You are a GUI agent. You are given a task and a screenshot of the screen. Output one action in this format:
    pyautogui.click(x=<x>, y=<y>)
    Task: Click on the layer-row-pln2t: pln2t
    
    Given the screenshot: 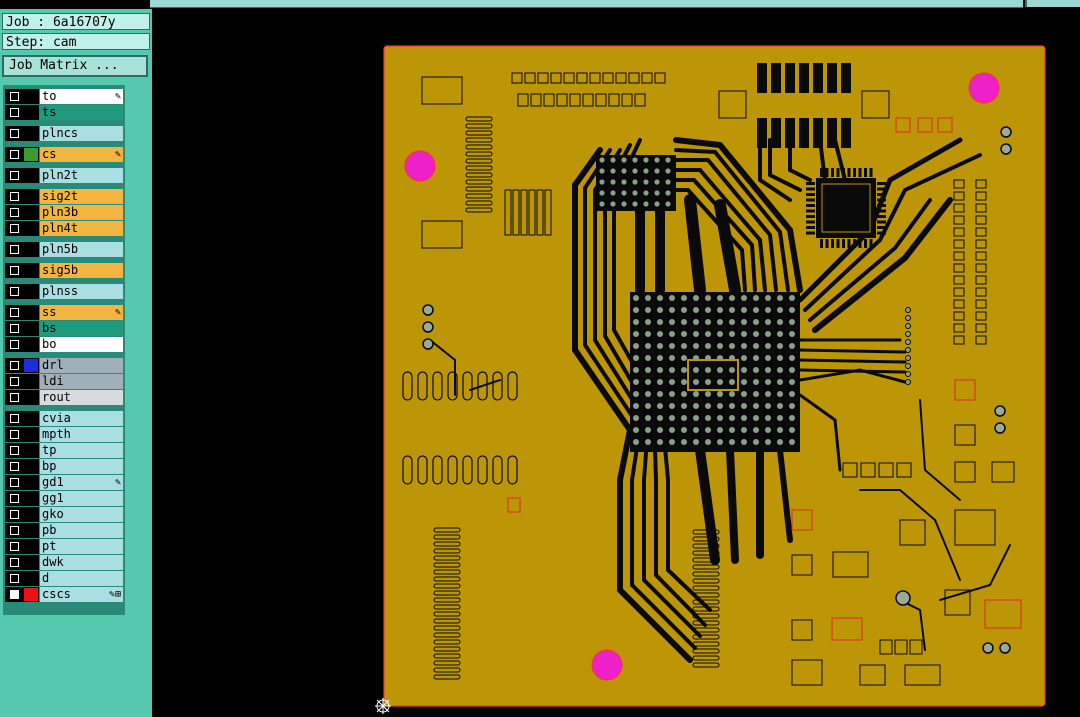 What is the action you would take?
    pyautogui.click(x=64, y=175)
    